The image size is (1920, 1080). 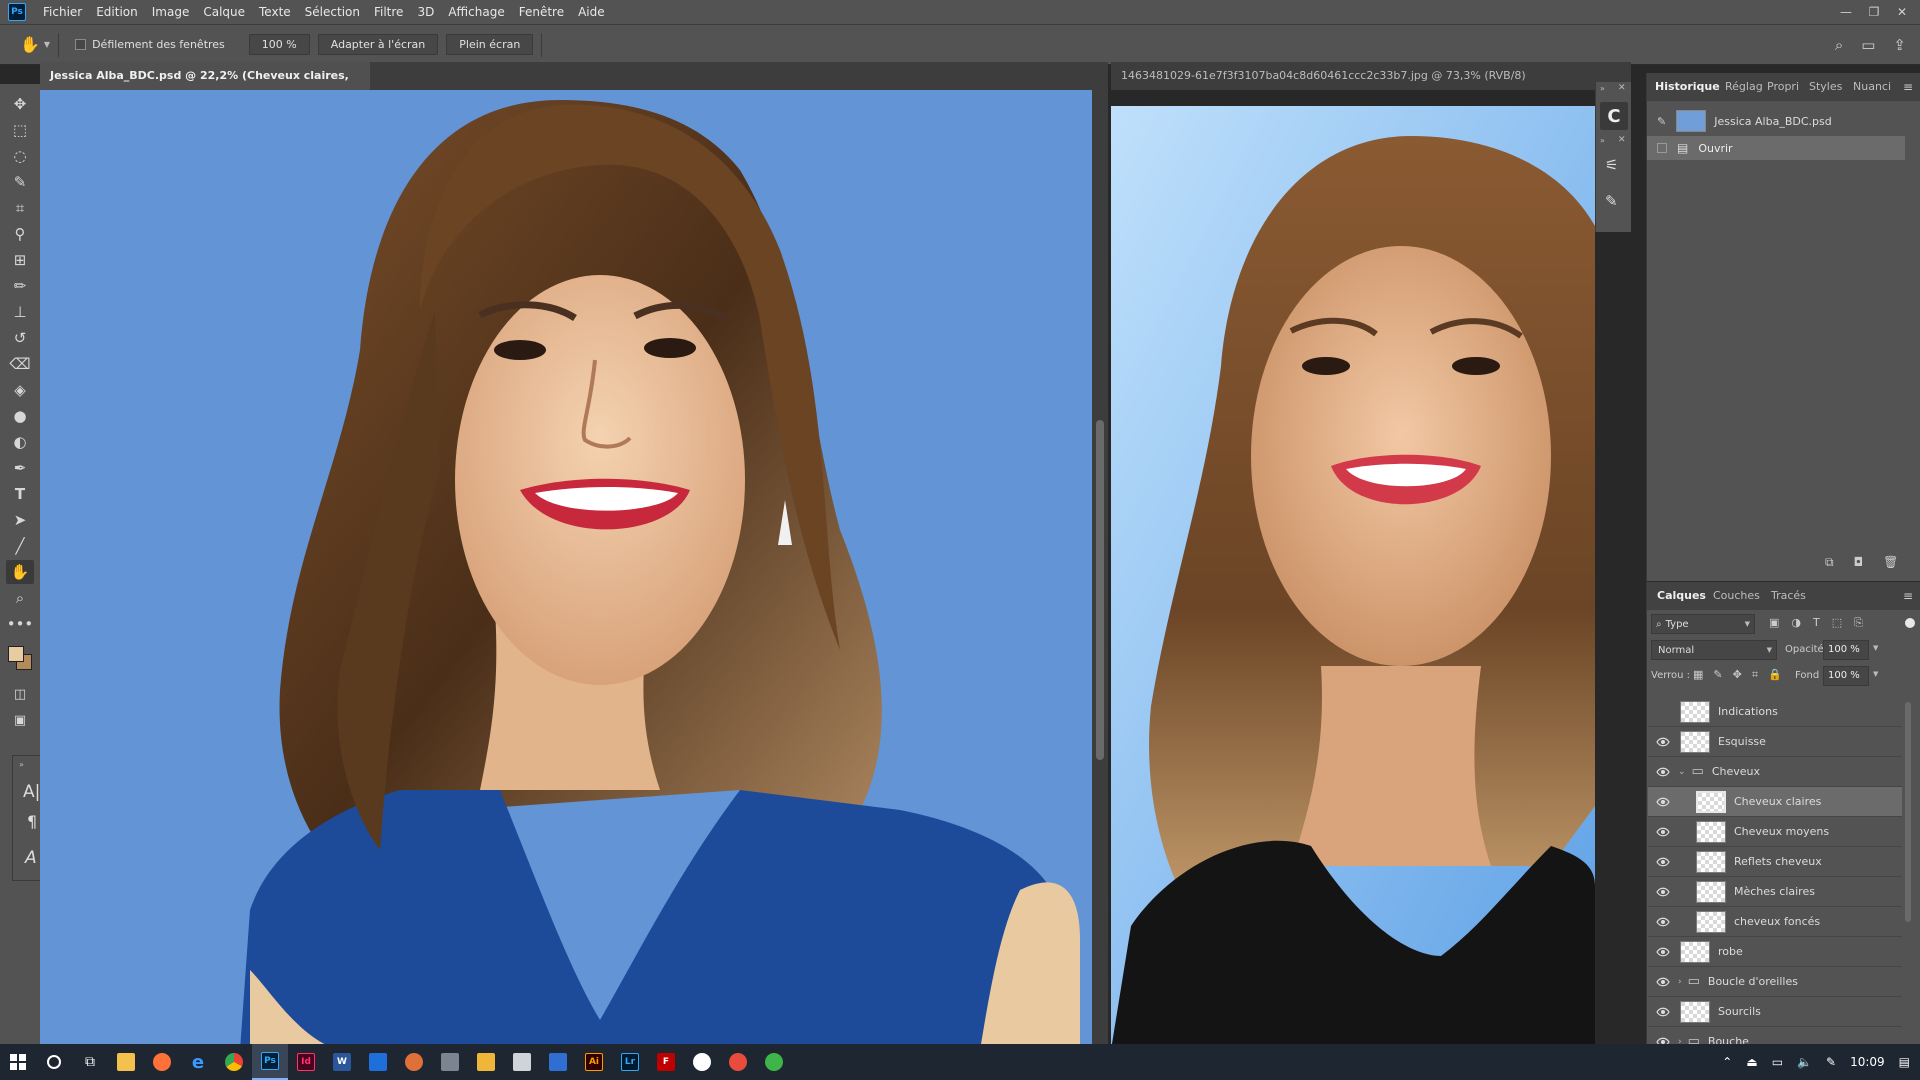 I want to click on paragraph-panel-icon: ¶, so click(x=32, y=821).